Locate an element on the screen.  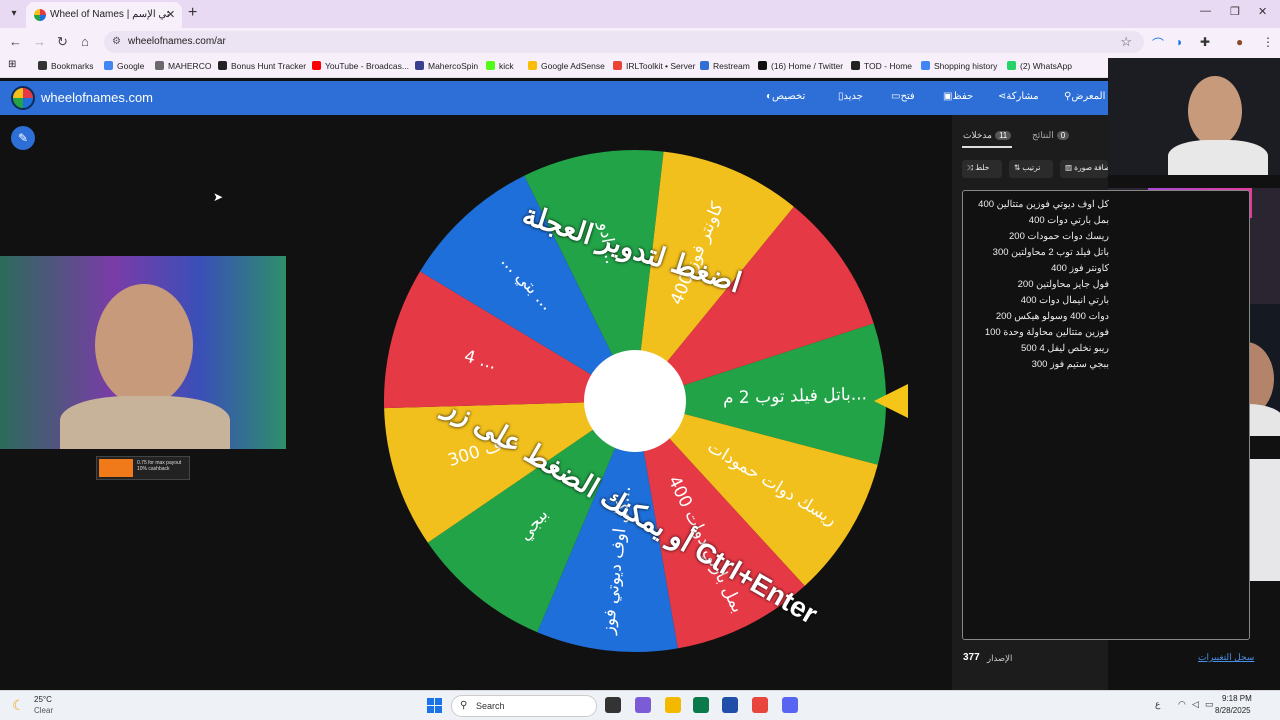
promo-text: 0.75 for max payout 10% cashback is located at coordinates (159, 466).